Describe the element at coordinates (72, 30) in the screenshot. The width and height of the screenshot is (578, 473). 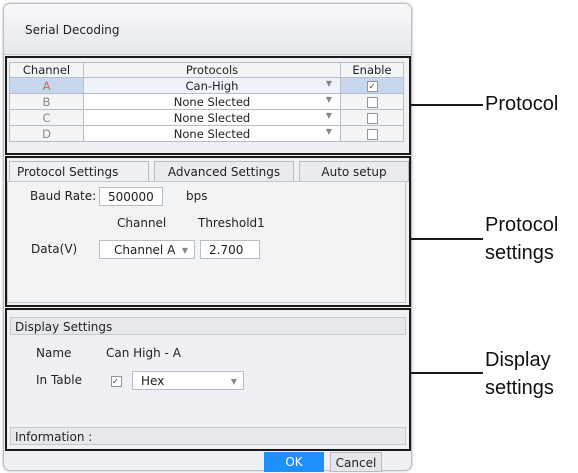
I see `dialog-title: Serial Decoding` at that location.